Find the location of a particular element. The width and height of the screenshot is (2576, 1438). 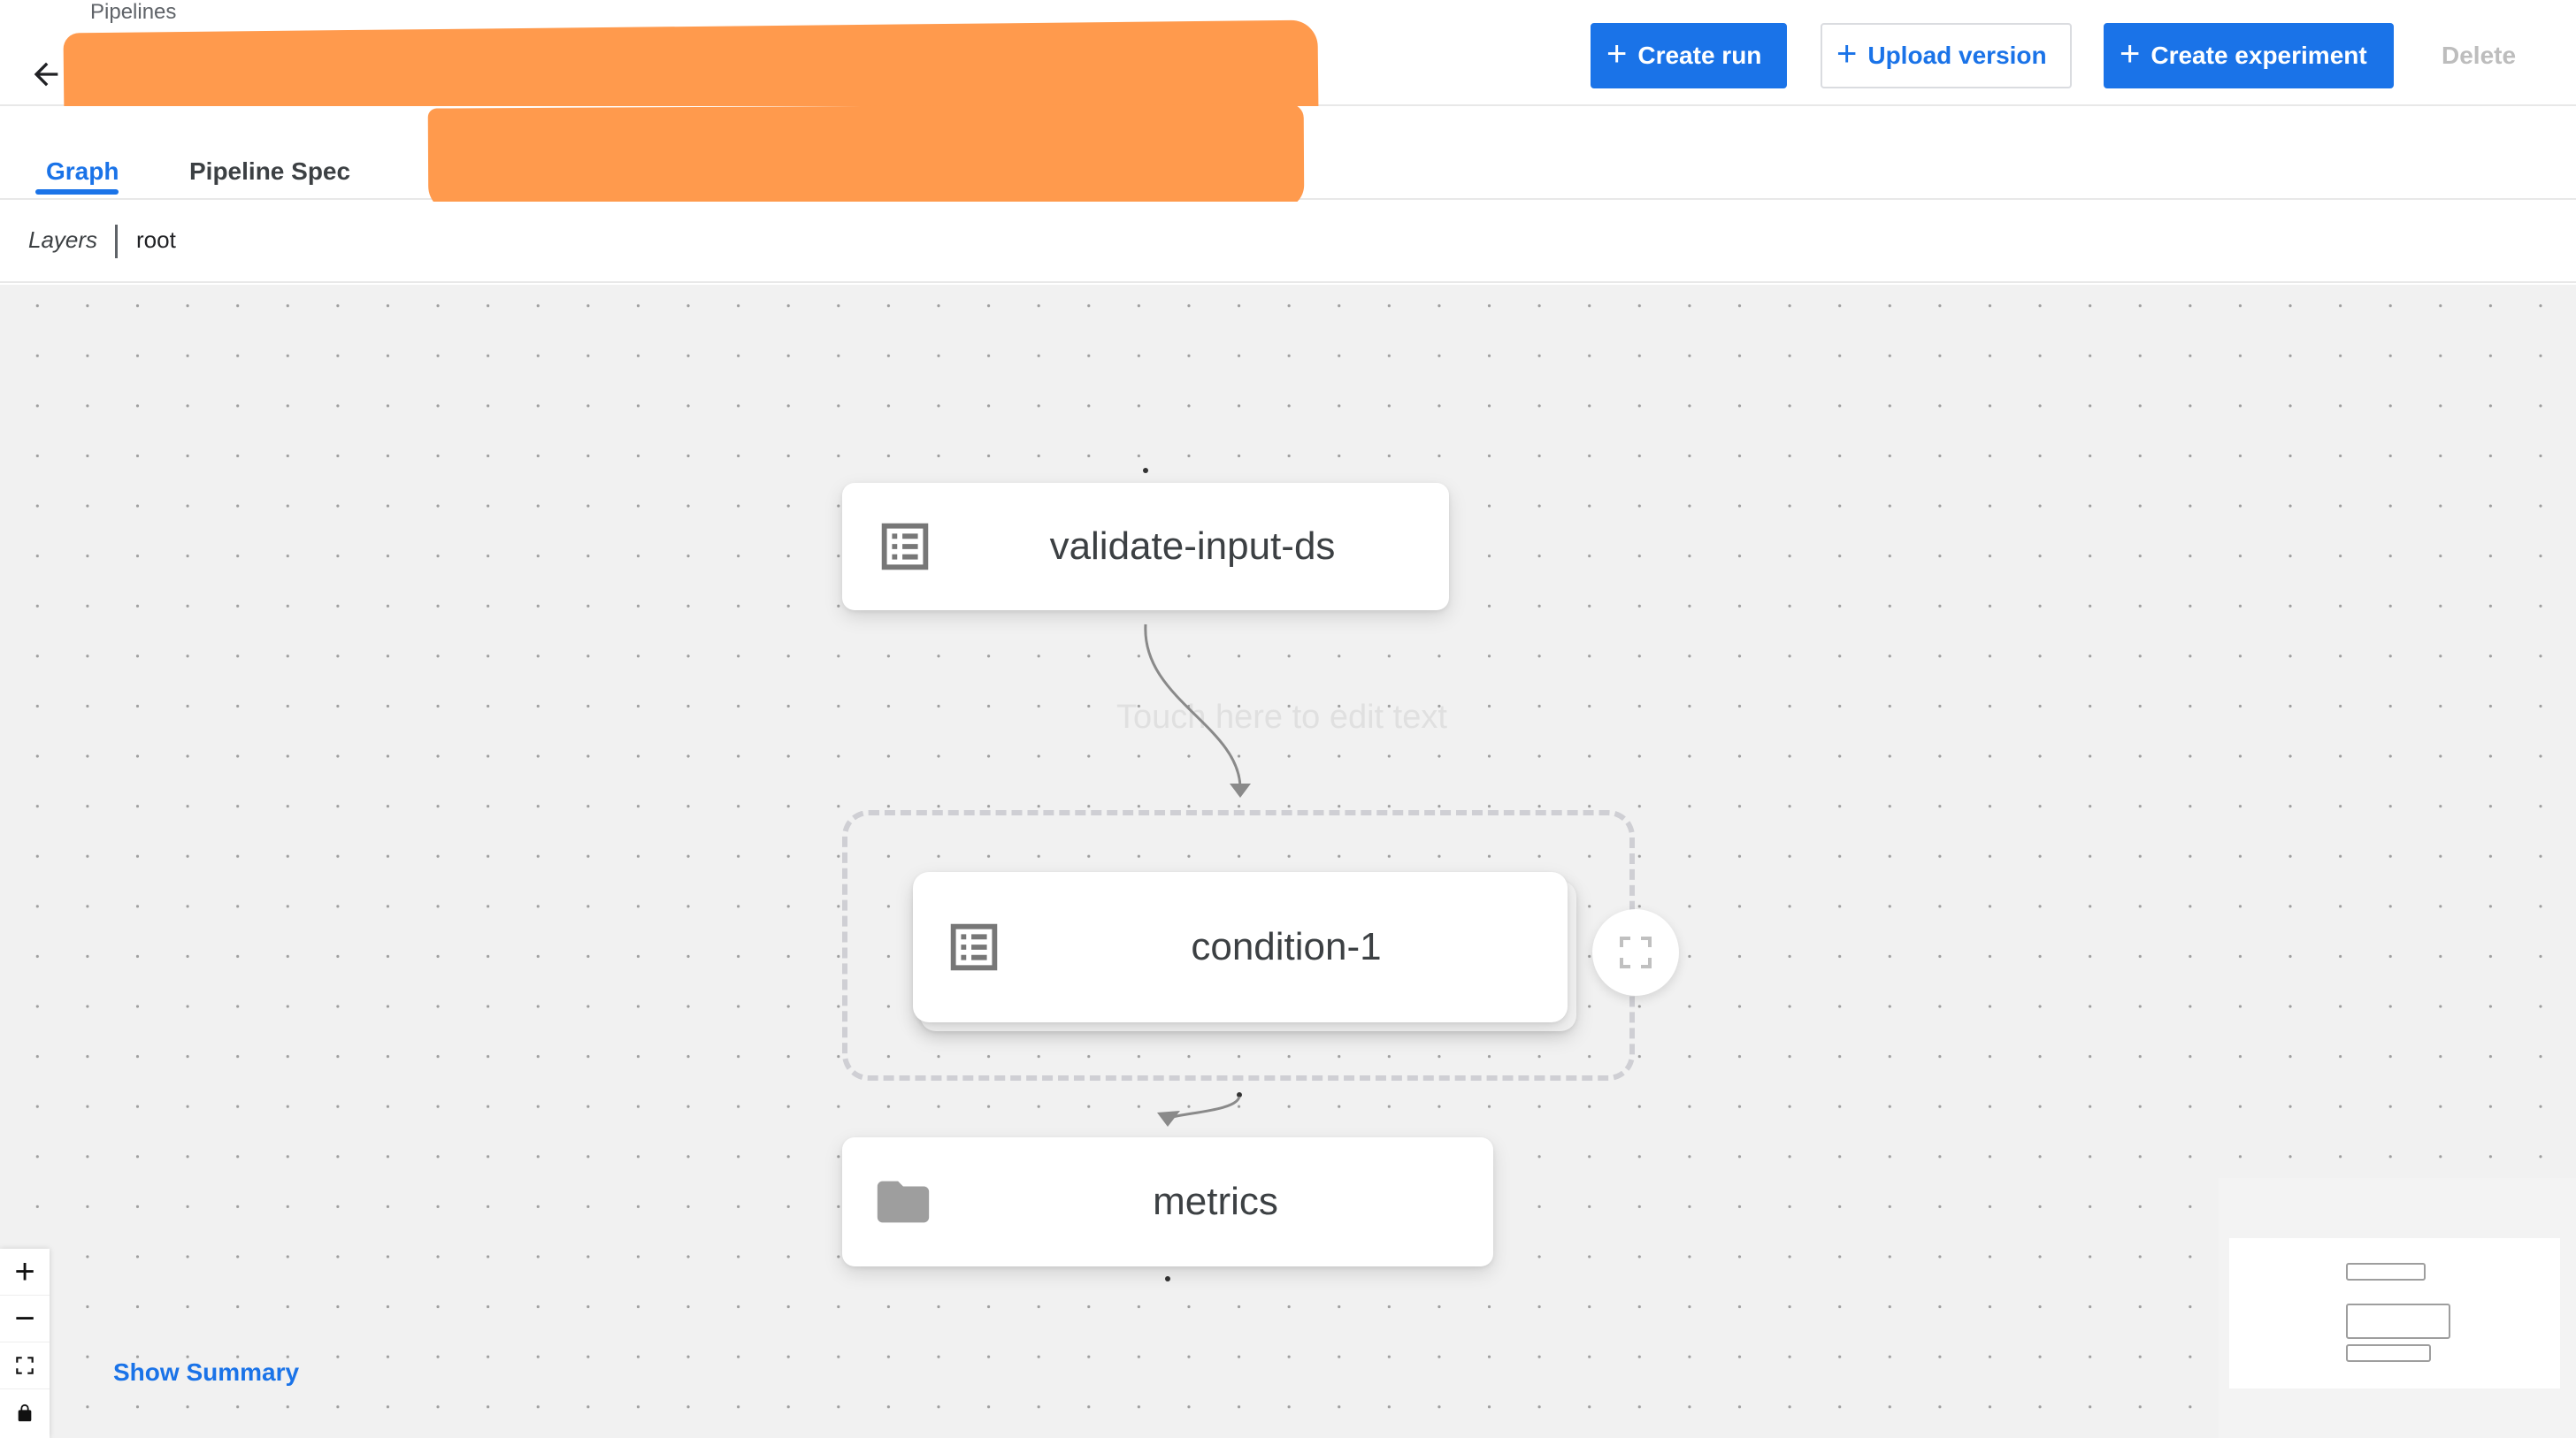

upload-version-button: + Upload version is located at coordinates (1946, 55).